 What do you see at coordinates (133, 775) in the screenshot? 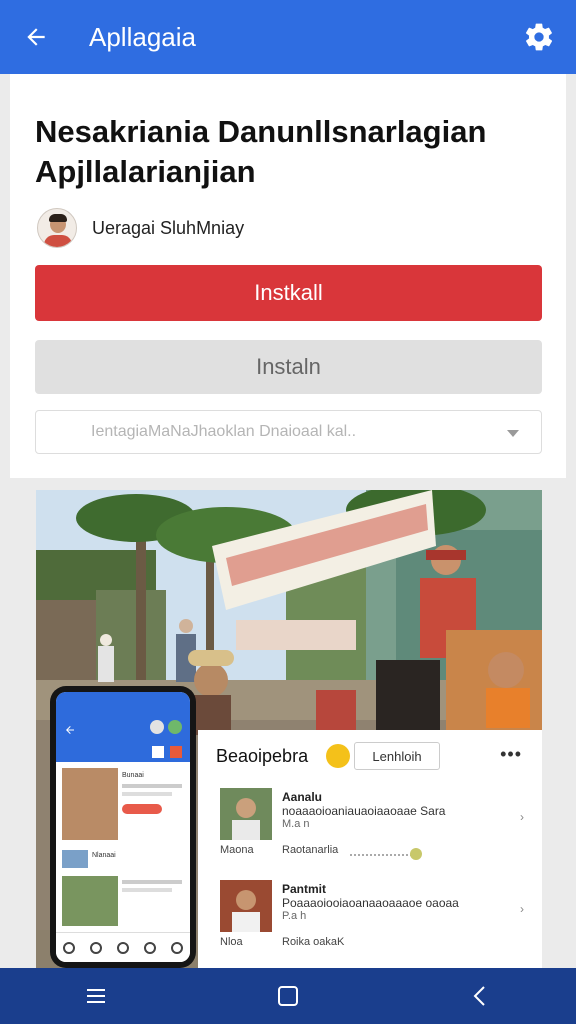
I see `preview-label: Bunaai` at bounding box center [133, 775].